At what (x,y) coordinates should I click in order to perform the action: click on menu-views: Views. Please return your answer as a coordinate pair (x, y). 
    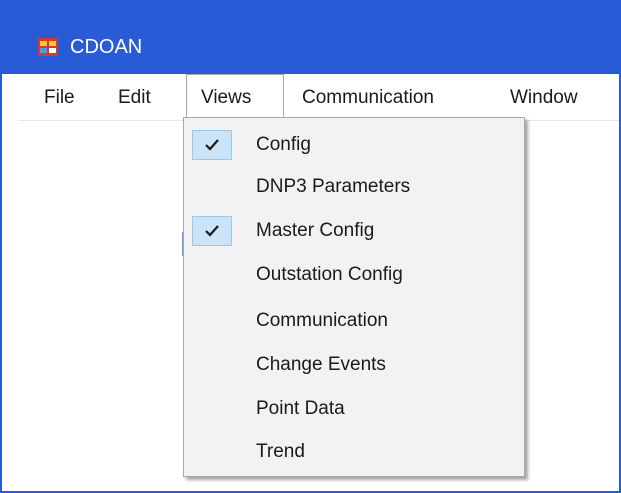
    Looking at the image, I should click on (235, 97).